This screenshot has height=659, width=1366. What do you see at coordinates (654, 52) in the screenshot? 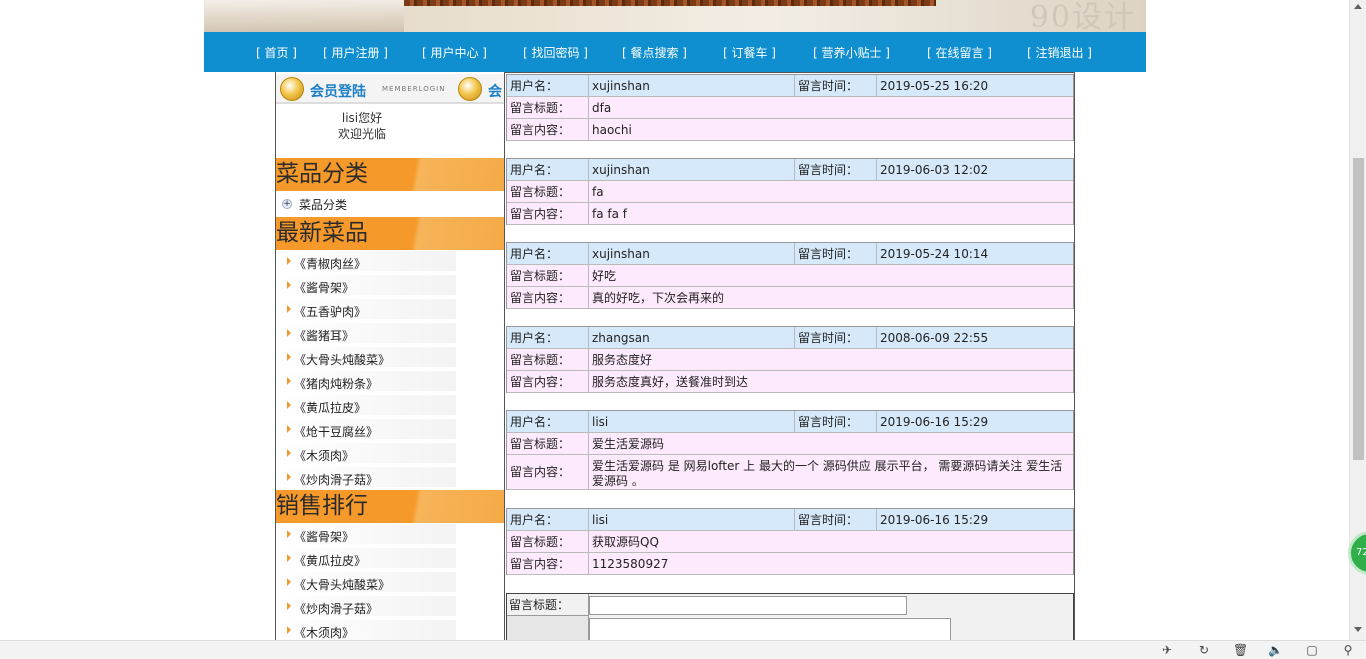
I see `nav-item: [ 餐点搜索 ]` at bounding box center [654, 52].